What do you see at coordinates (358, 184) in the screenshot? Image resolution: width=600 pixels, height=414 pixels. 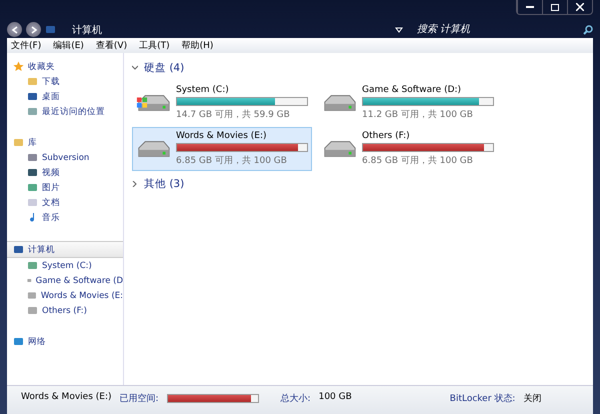 I see `group-header: 其他 (3)` at bounding box center [358, 184].